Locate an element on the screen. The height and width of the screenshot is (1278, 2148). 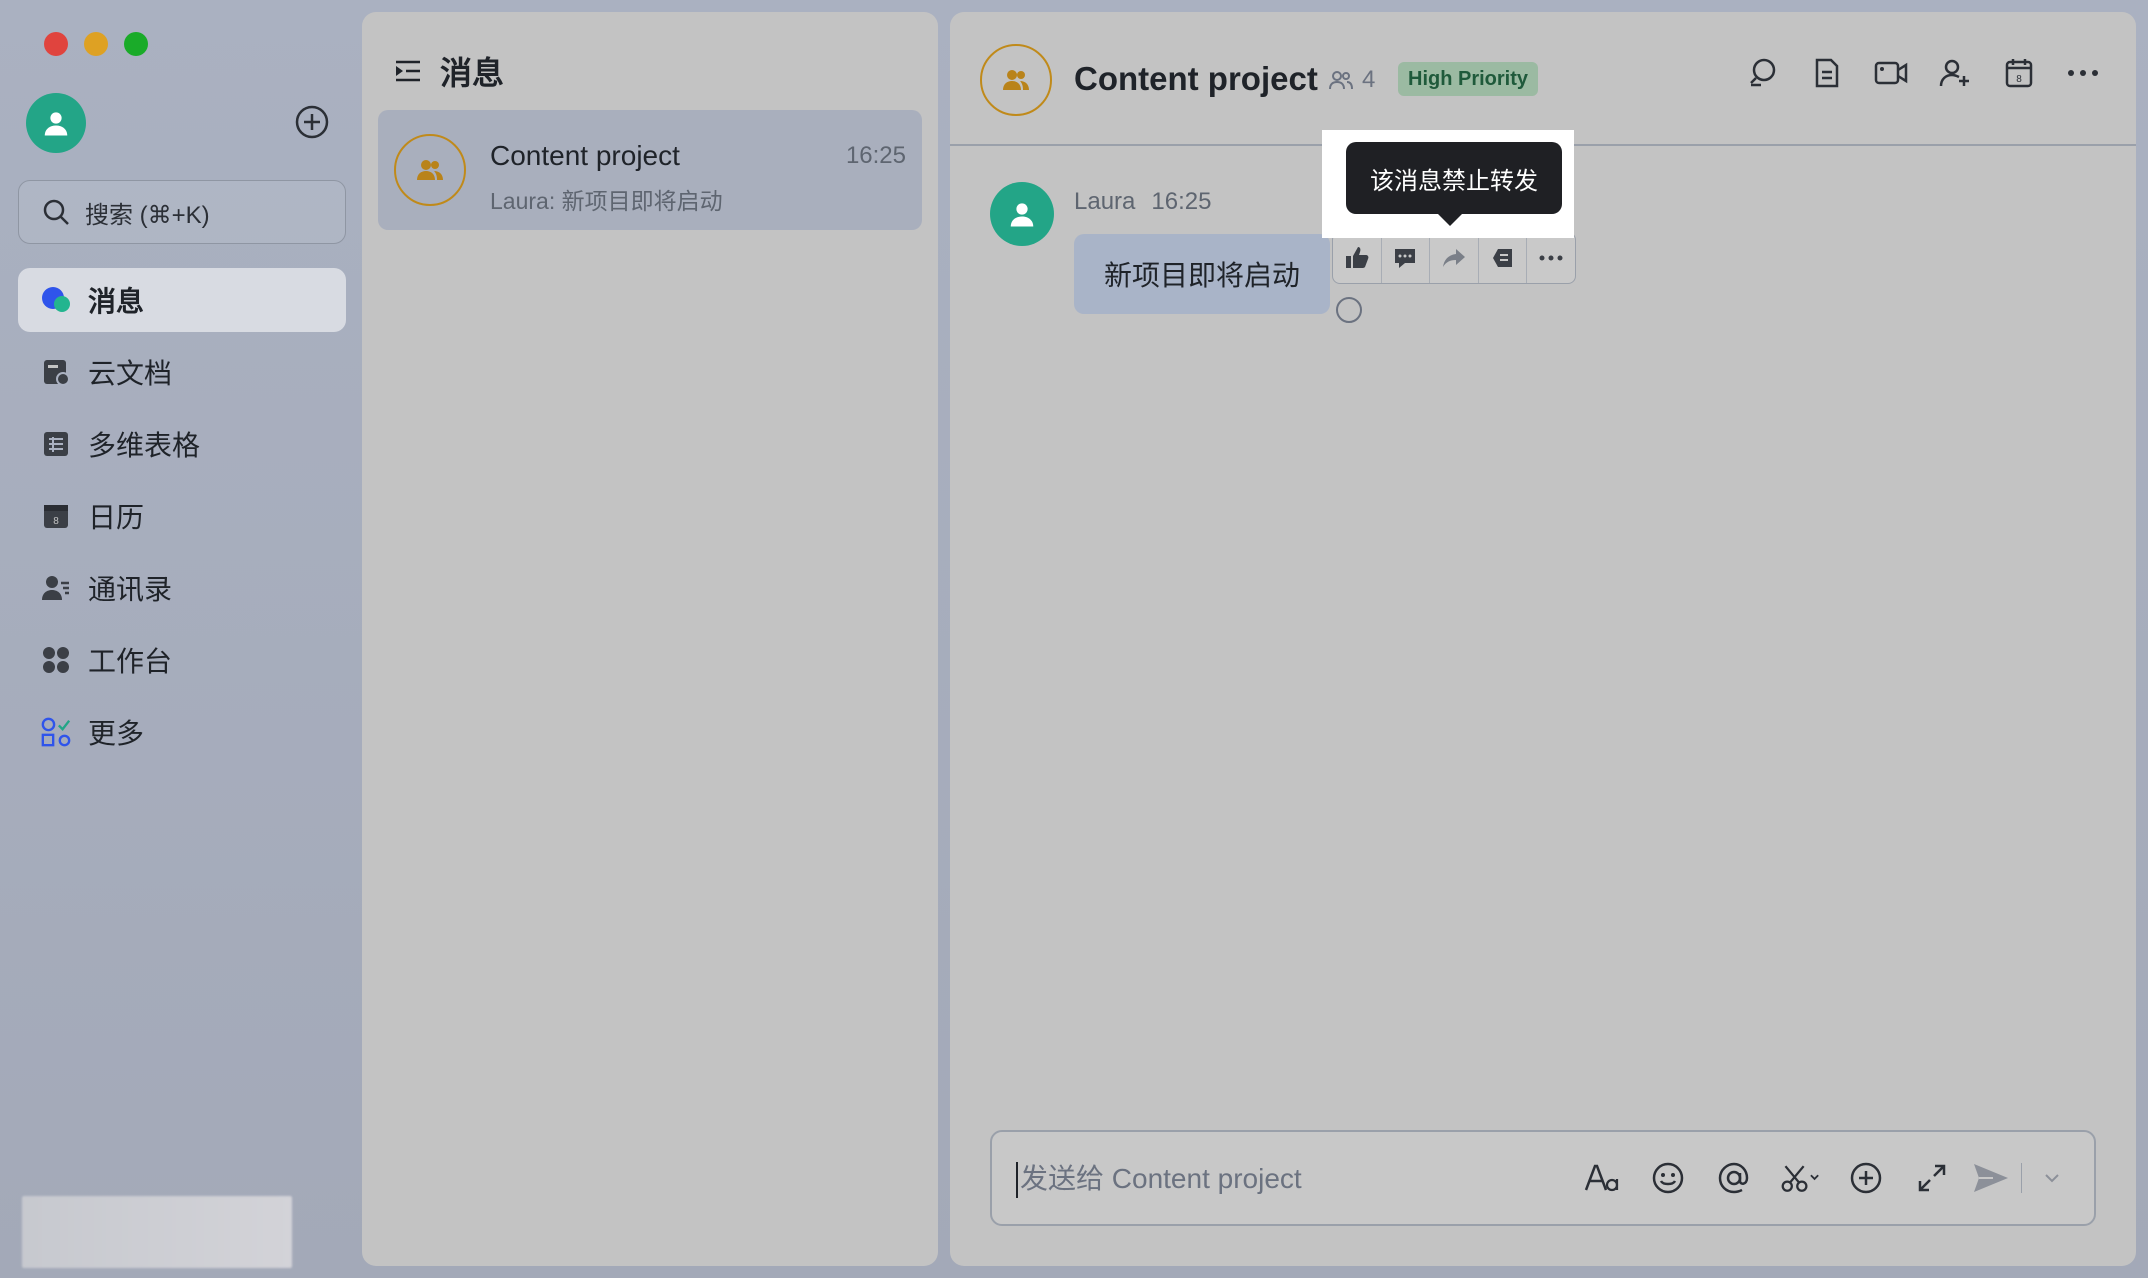
add-member-icon is located at coordinates (1955, 73).